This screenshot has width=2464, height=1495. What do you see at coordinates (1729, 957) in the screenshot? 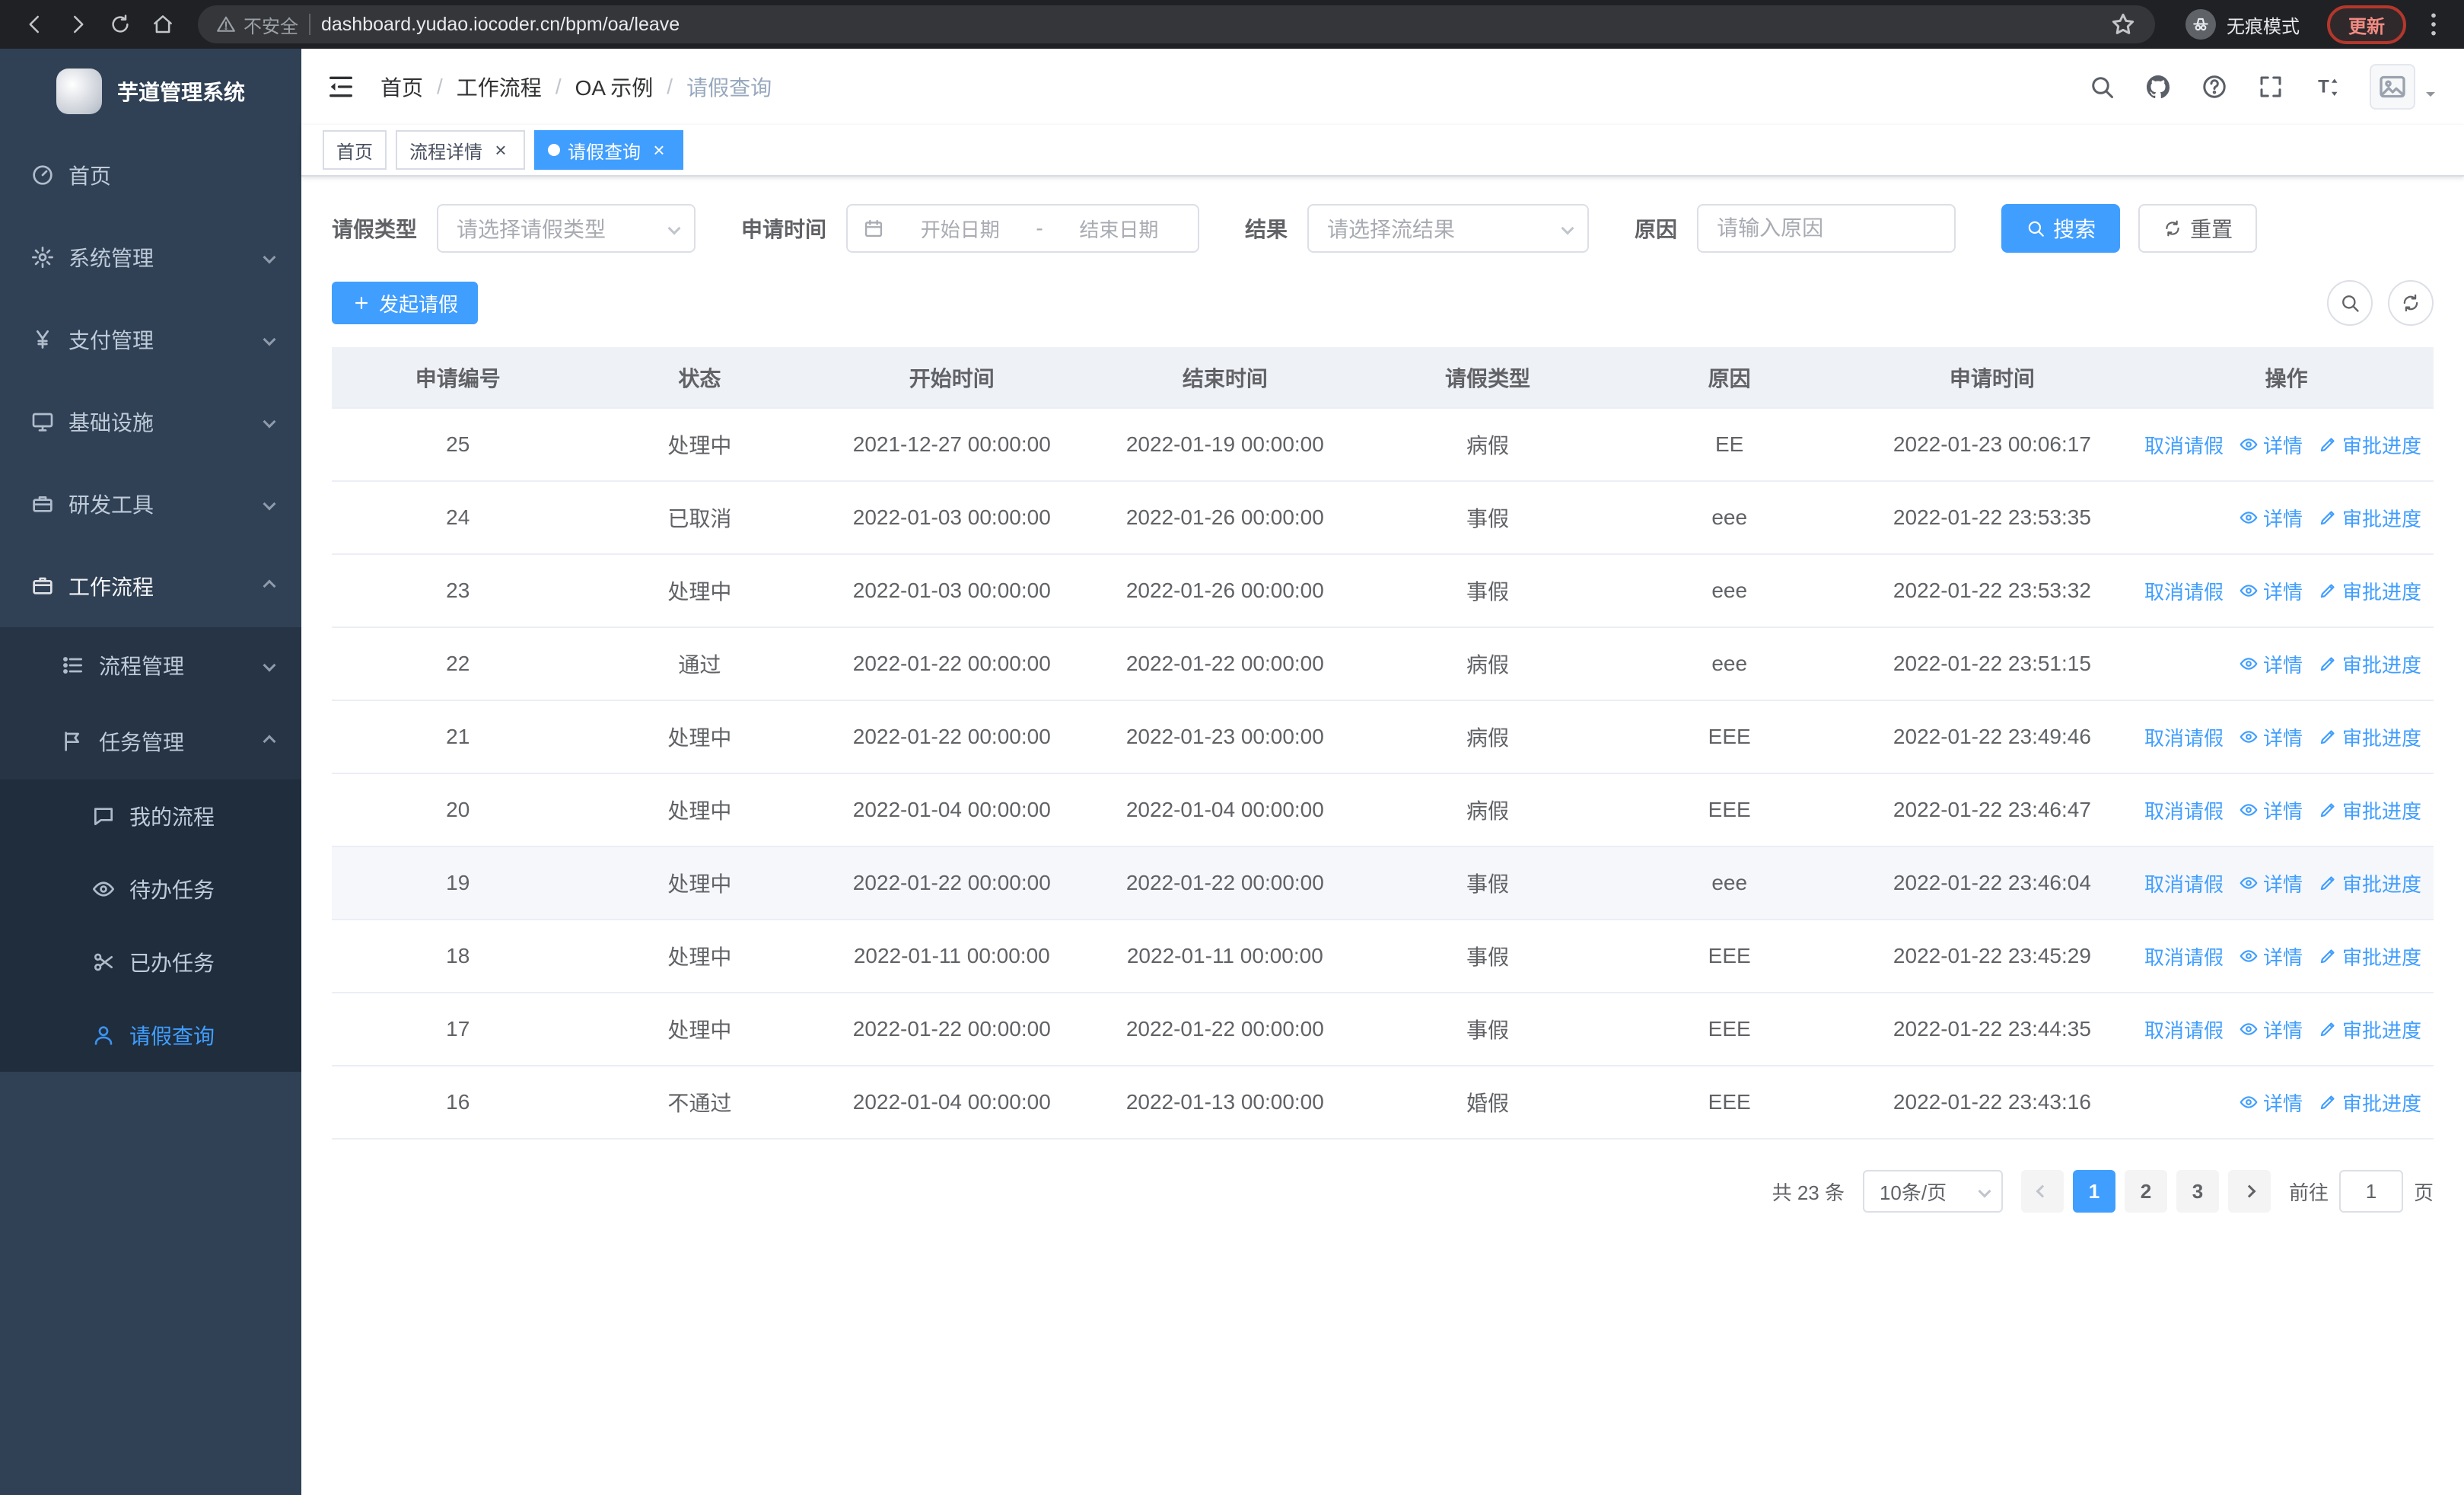
I see `cell-reason: EEE` at bounding box center [1729, 957].